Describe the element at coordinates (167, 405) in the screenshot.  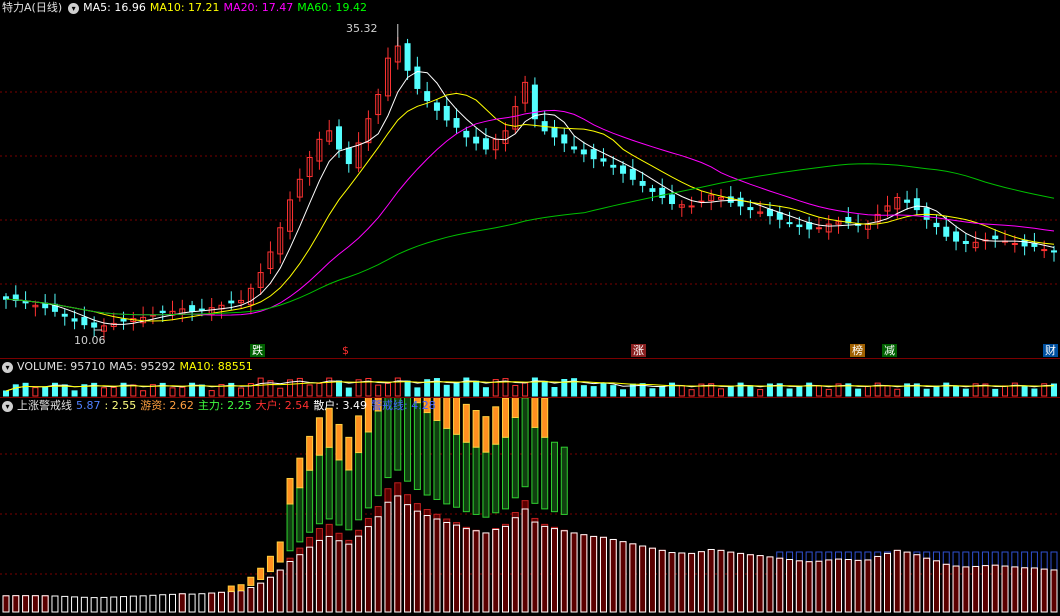
I see `youzi-label: 游资: 2.62` at that location.